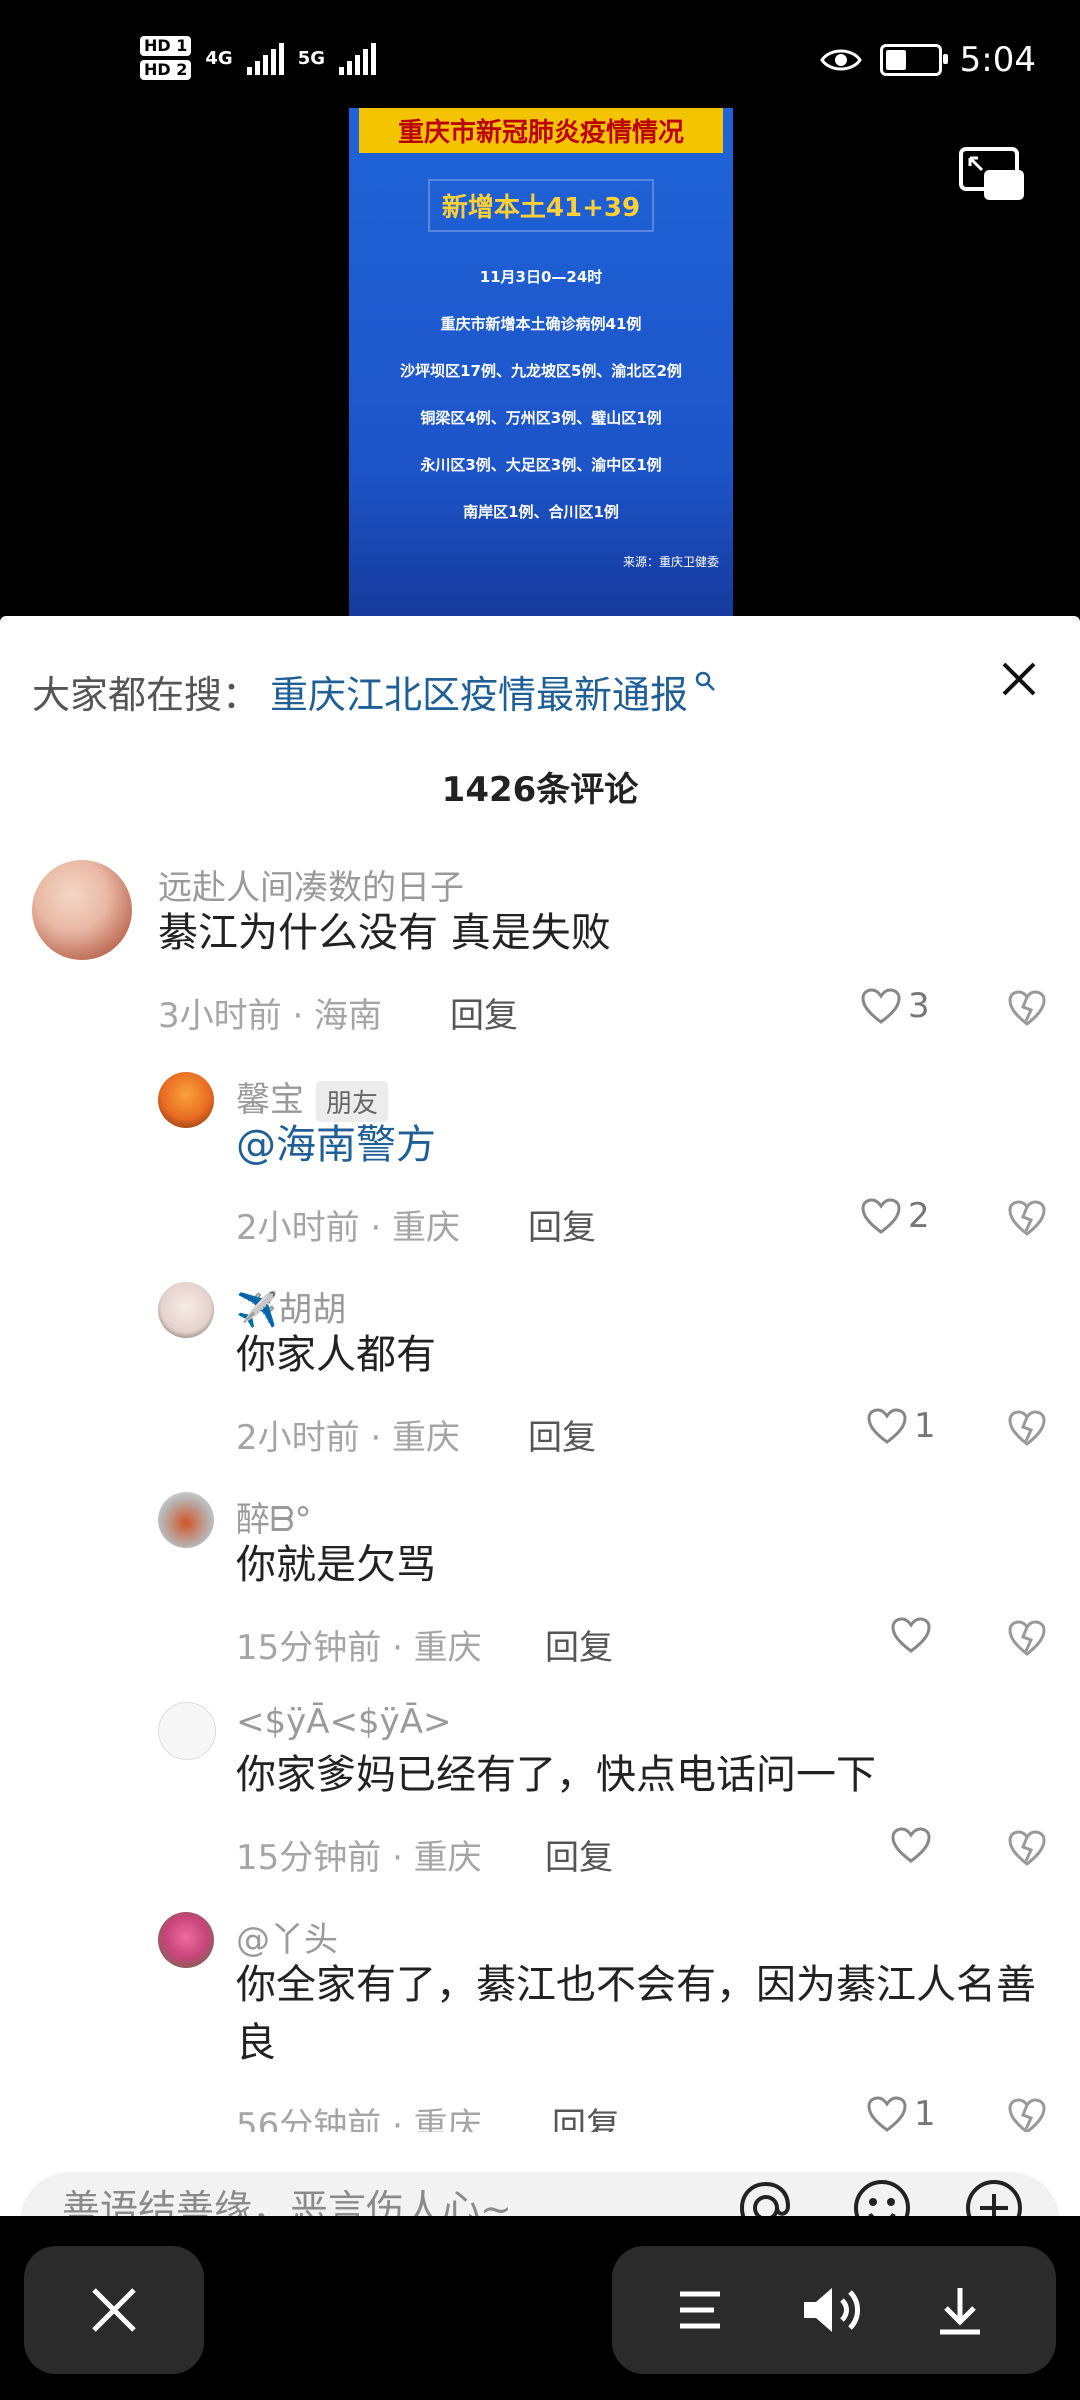  Describe the element at coordinates (541, 371) in the screenshot. I see `video-line: 沙坪坝区17例、九龙坡区5例、渝北区2例` at that location.